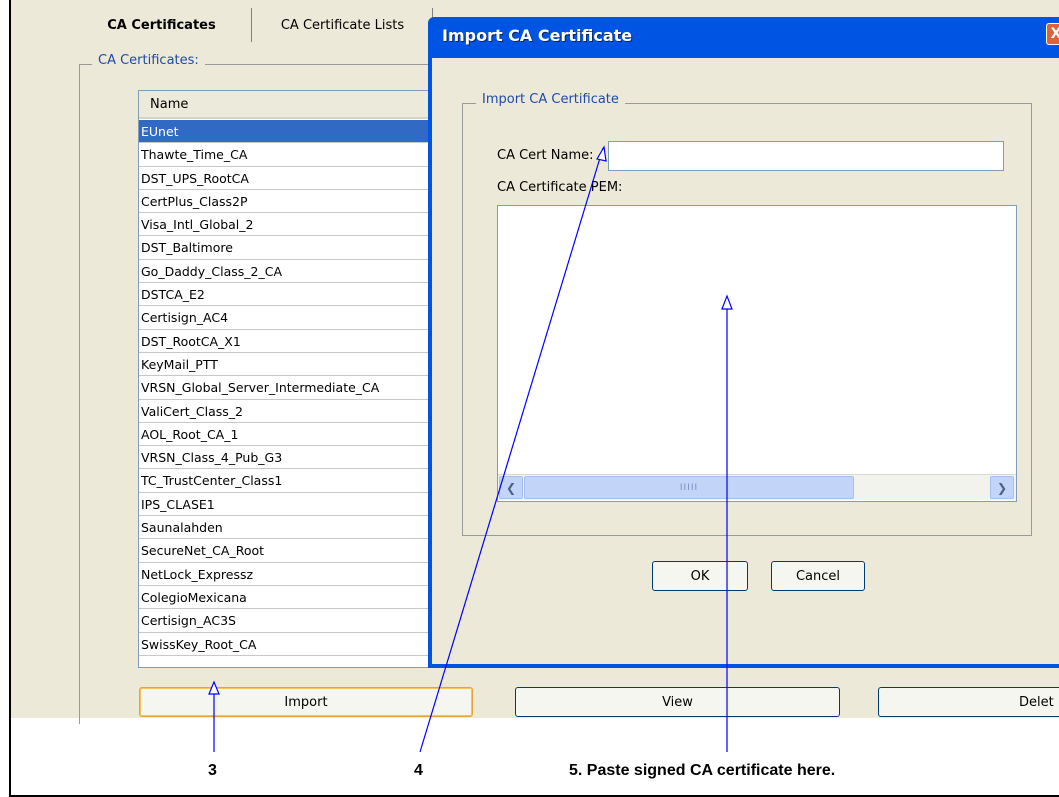 This screenshot has width=1059, height=797. What do you see at coordinates (306, 702) in the screenshot?
I see `import-button: Import` at bounding box center [306, 702].